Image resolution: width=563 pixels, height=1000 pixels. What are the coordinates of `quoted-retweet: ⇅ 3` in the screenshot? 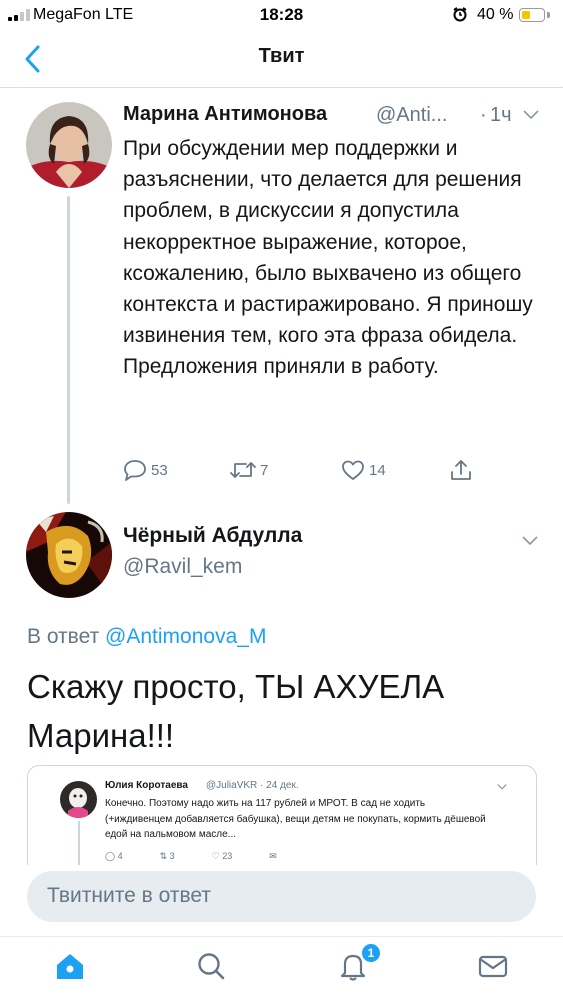 It's located at (167, 856).